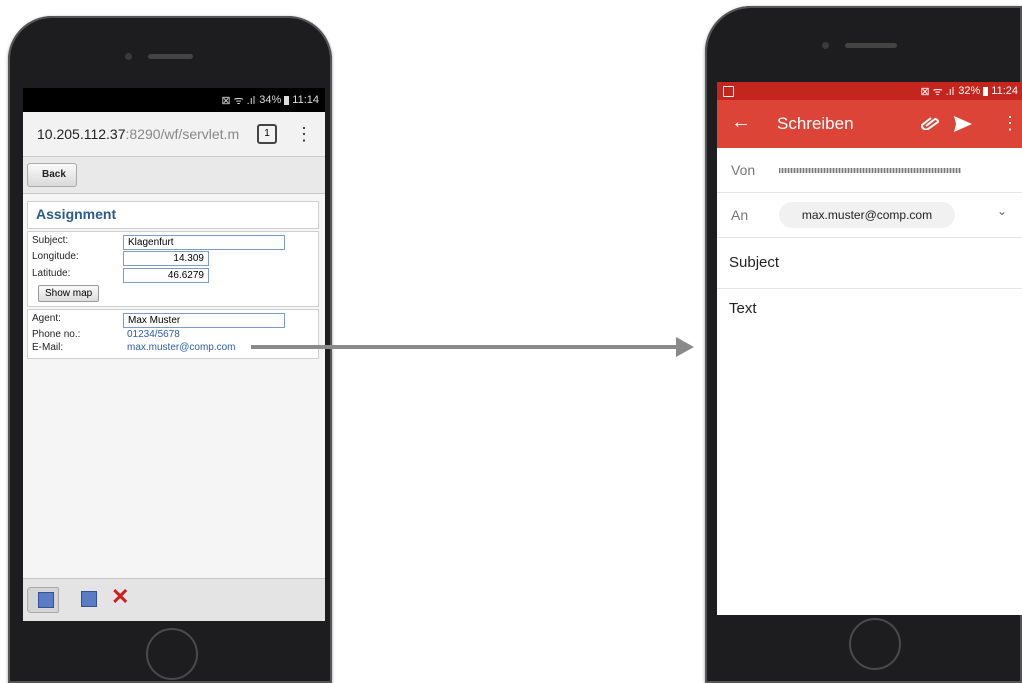 This screenshot has height=683, width=1022. Describe the element at coordinates (305, 100) in the screenshot. I see `clock: 11:14` at that location.